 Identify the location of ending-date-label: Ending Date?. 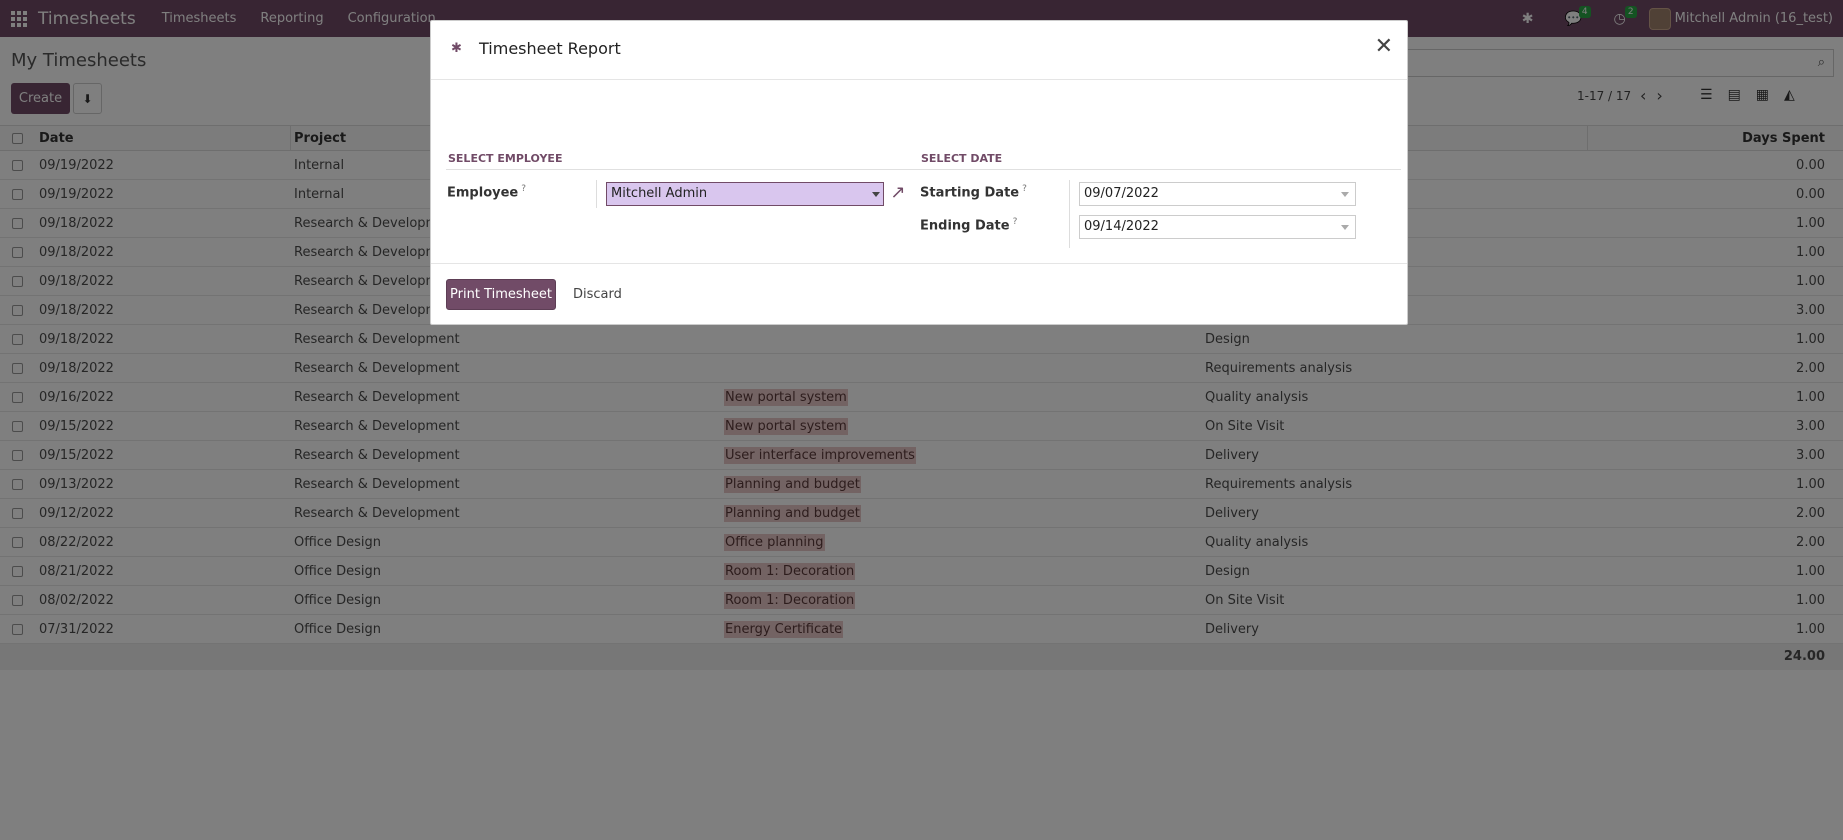
(968, 225).